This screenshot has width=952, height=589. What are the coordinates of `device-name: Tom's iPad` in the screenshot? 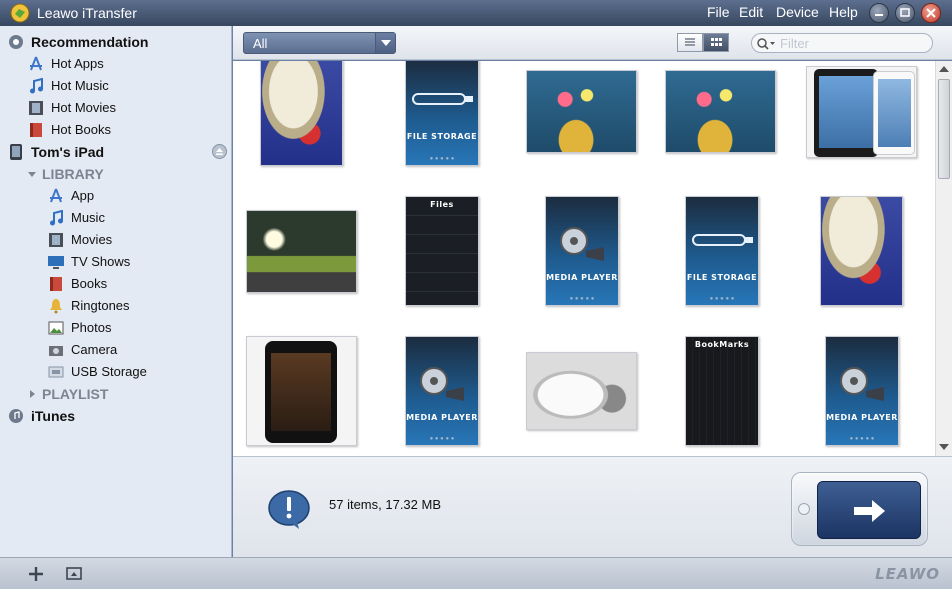 It's located at (68, 152).